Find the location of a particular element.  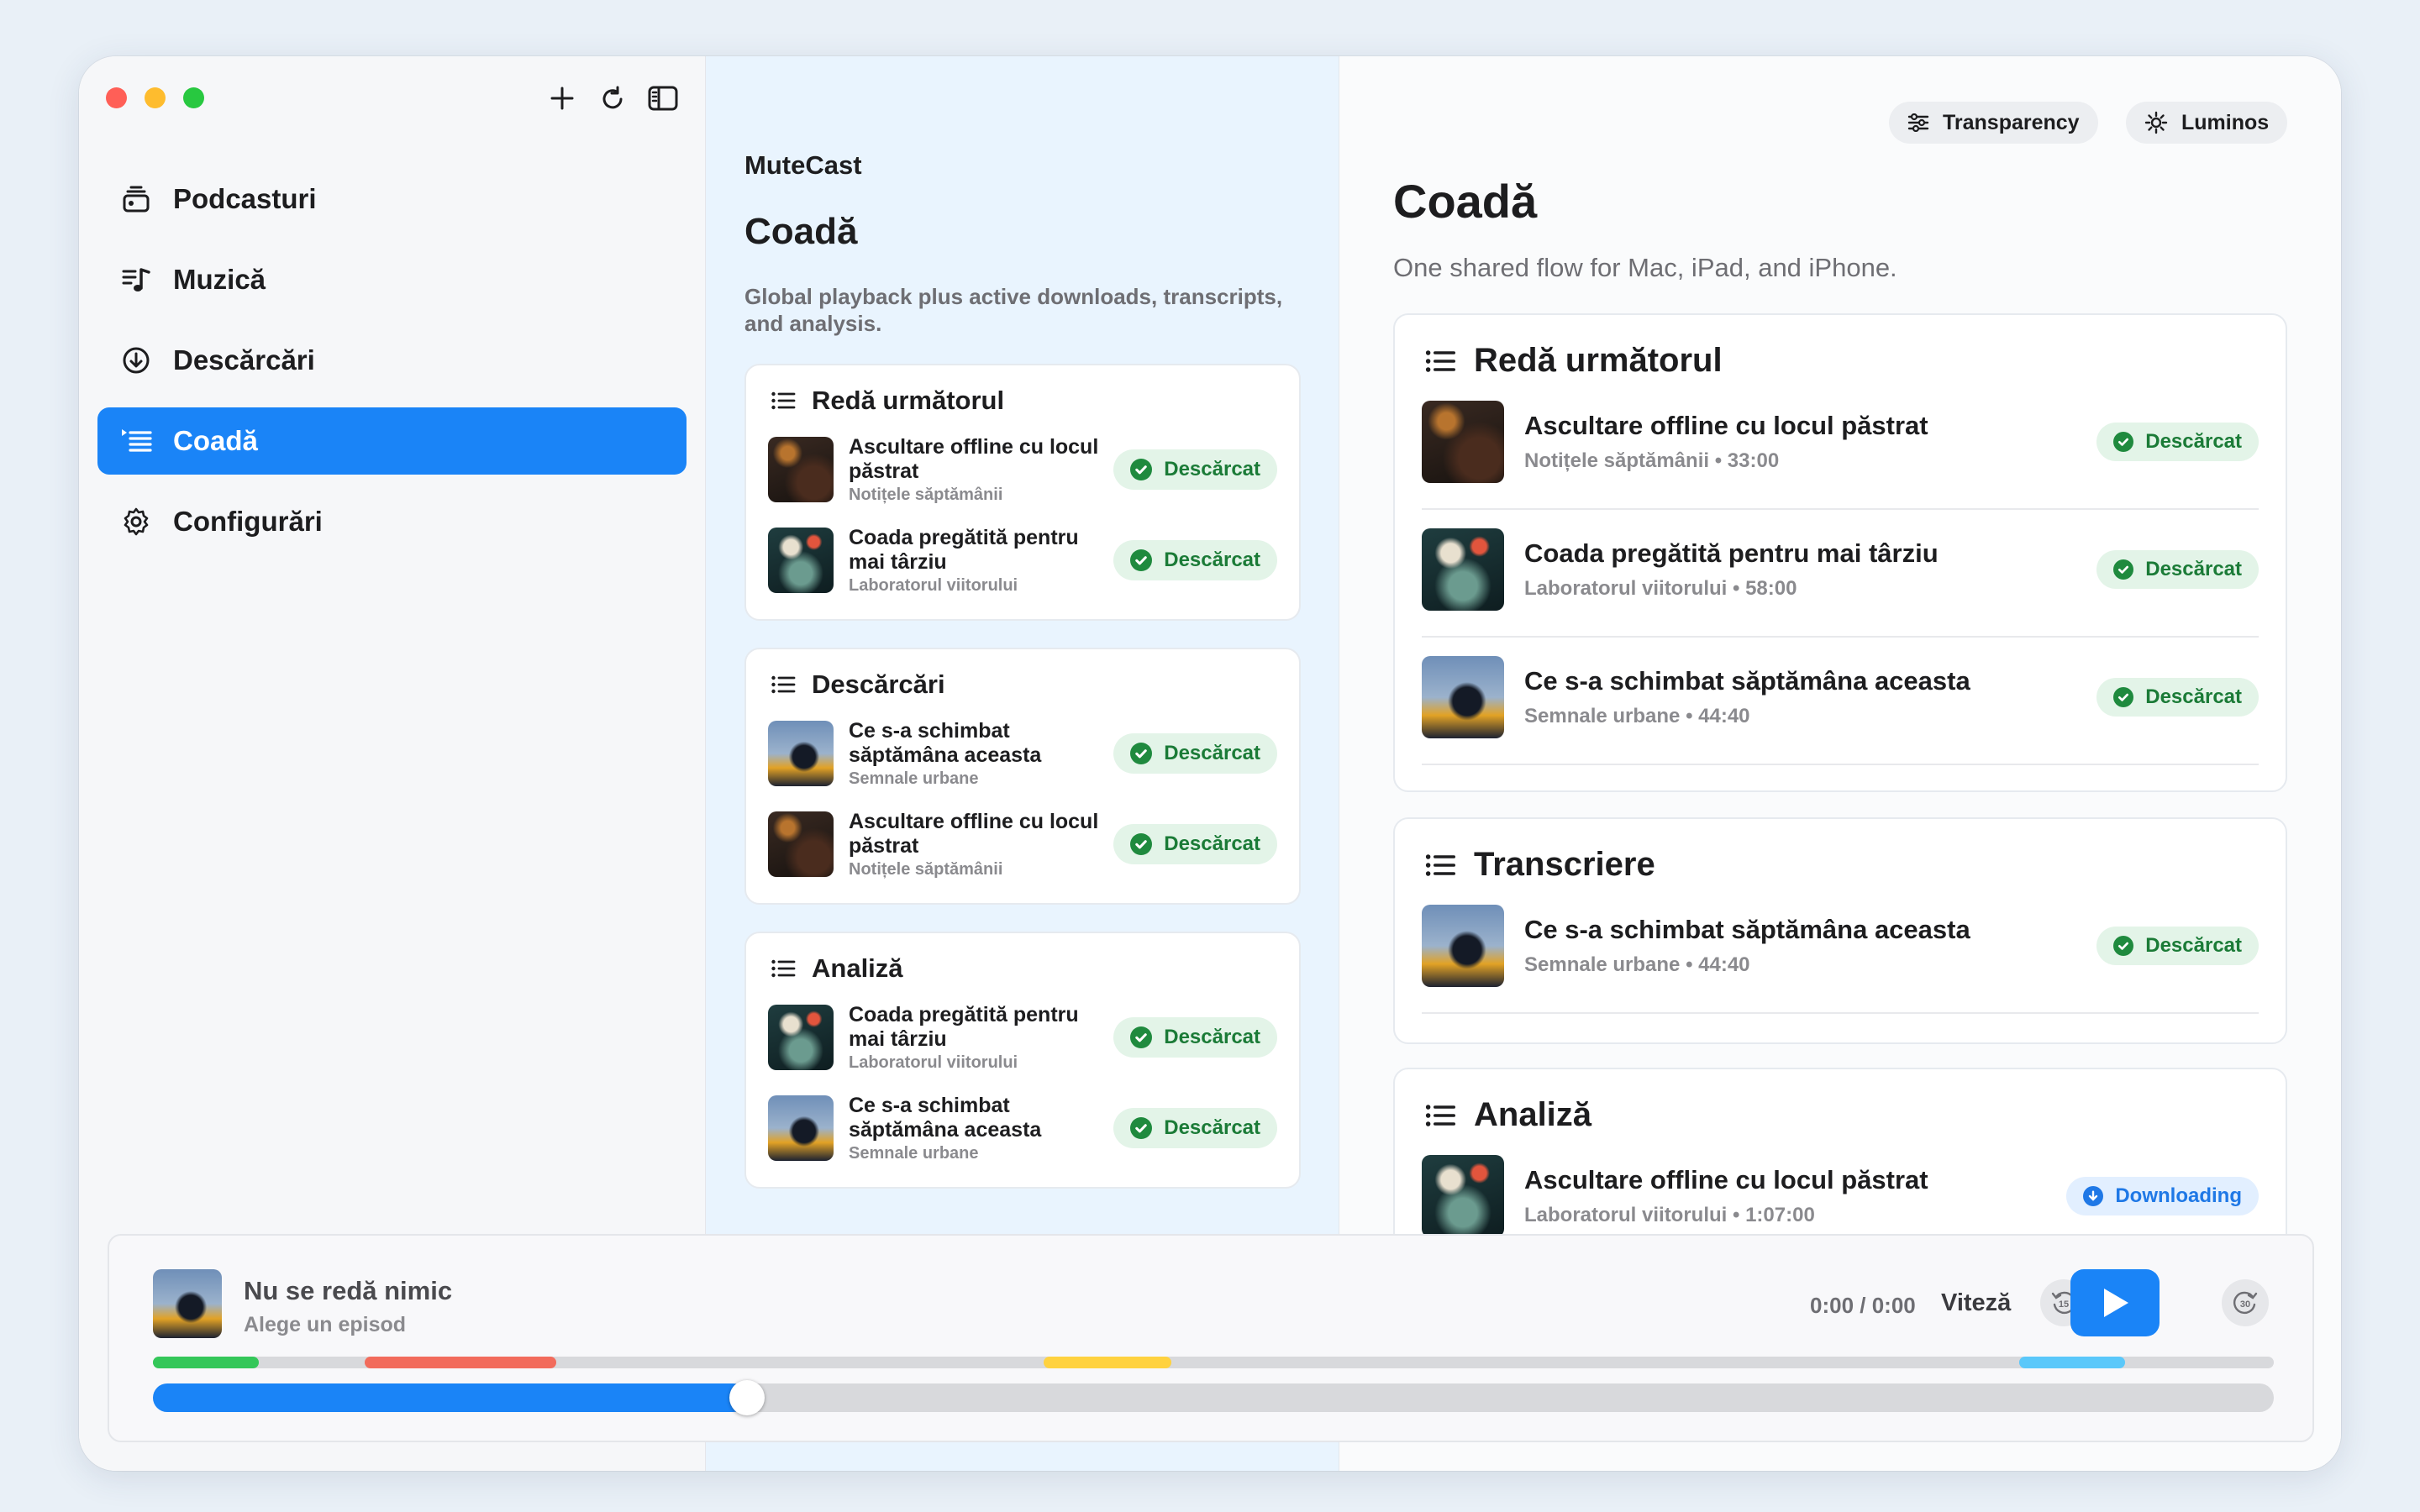

queue-list-icon is located at coordinates (136, 441).